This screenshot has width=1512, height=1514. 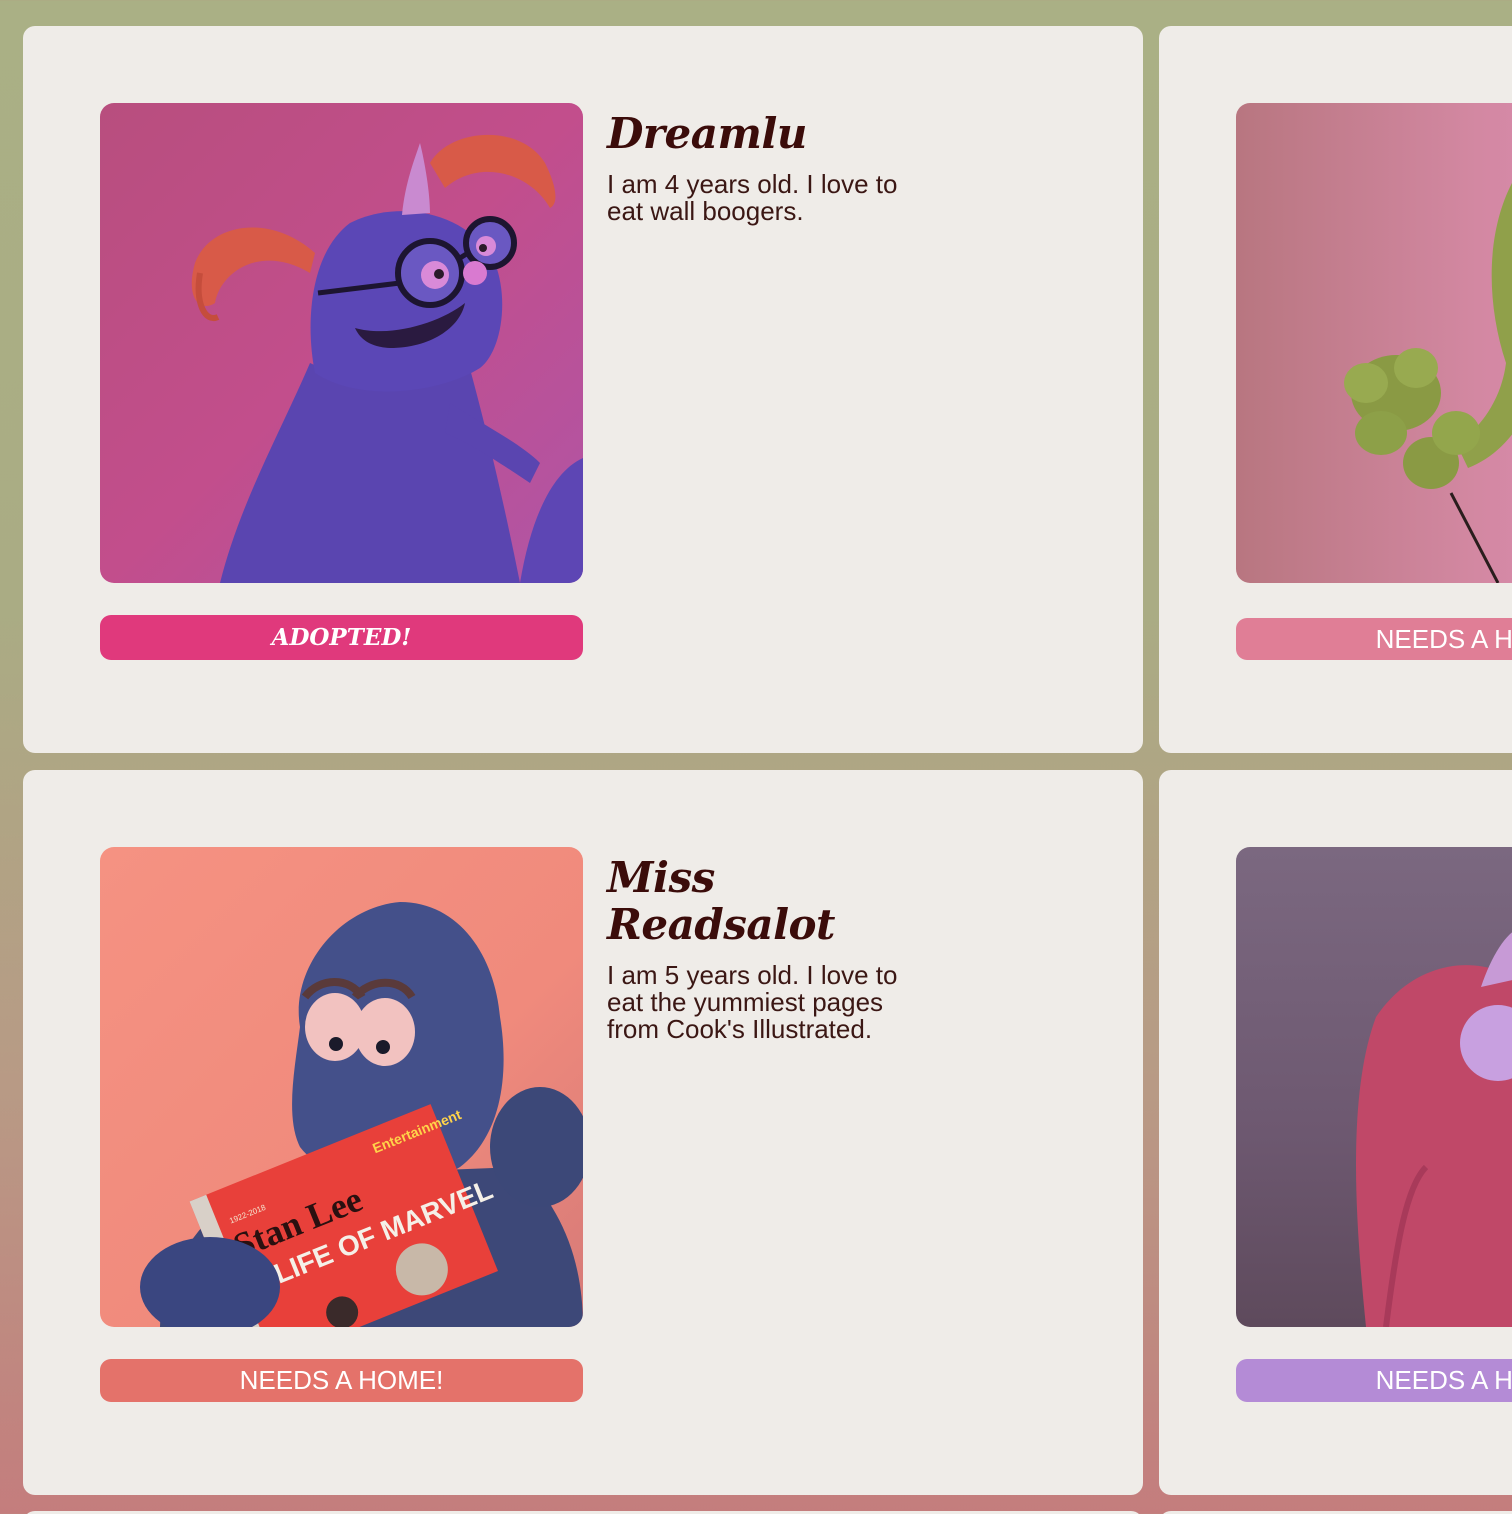 I want to click on puppet-name: Miss Readsalot, so click(x=721, y=901).